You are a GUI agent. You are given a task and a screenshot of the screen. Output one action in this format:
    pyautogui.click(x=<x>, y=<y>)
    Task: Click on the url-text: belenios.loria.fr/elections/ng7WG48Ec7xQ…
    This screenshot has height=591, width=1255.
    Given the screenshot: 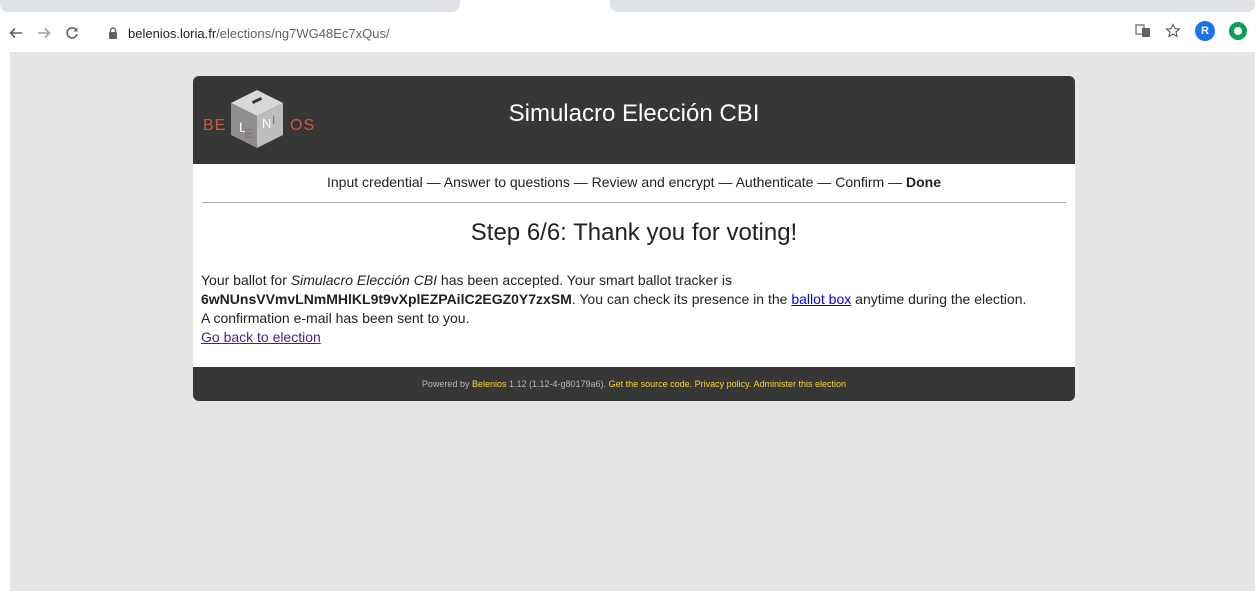 What is the action you would take?
    pyautogui.click(x=259, y=33)
    